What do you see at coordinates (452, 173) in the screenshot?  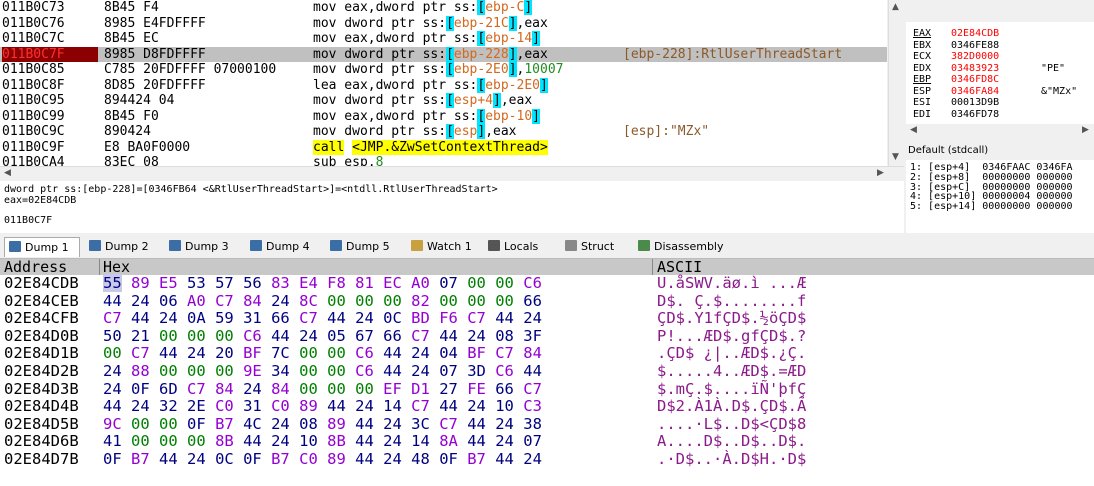 I see `disassembly-horizontal-scrollbar: ◀ ▶` at bounding box center [452, 173].